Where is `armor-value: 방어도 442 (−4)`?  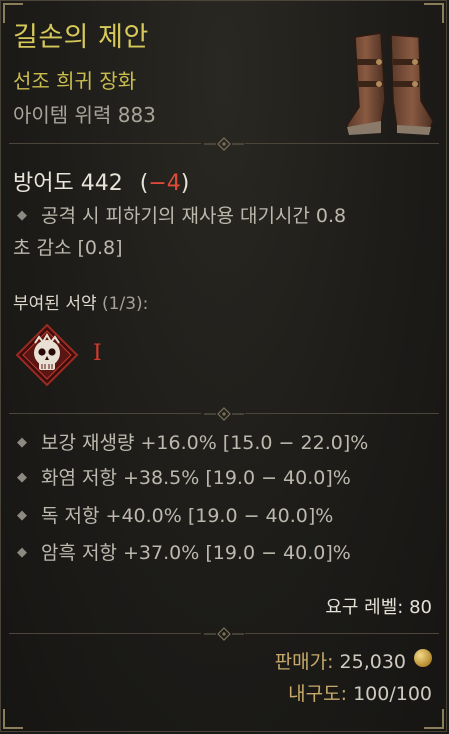
armor-value: 방어도 442 (−4) is located at coordinates (101, 181).